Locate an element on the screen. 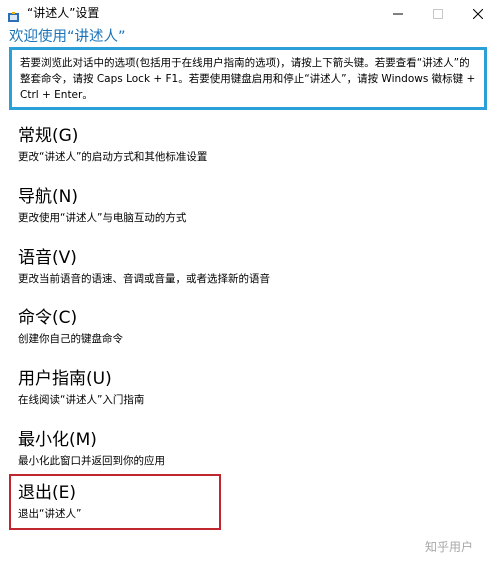 Image resolution: width=500 pixels, height=567 pixels. menu-item-description: 在线阅读“讲述人”入门指南 is located at coordinates (81, 400).